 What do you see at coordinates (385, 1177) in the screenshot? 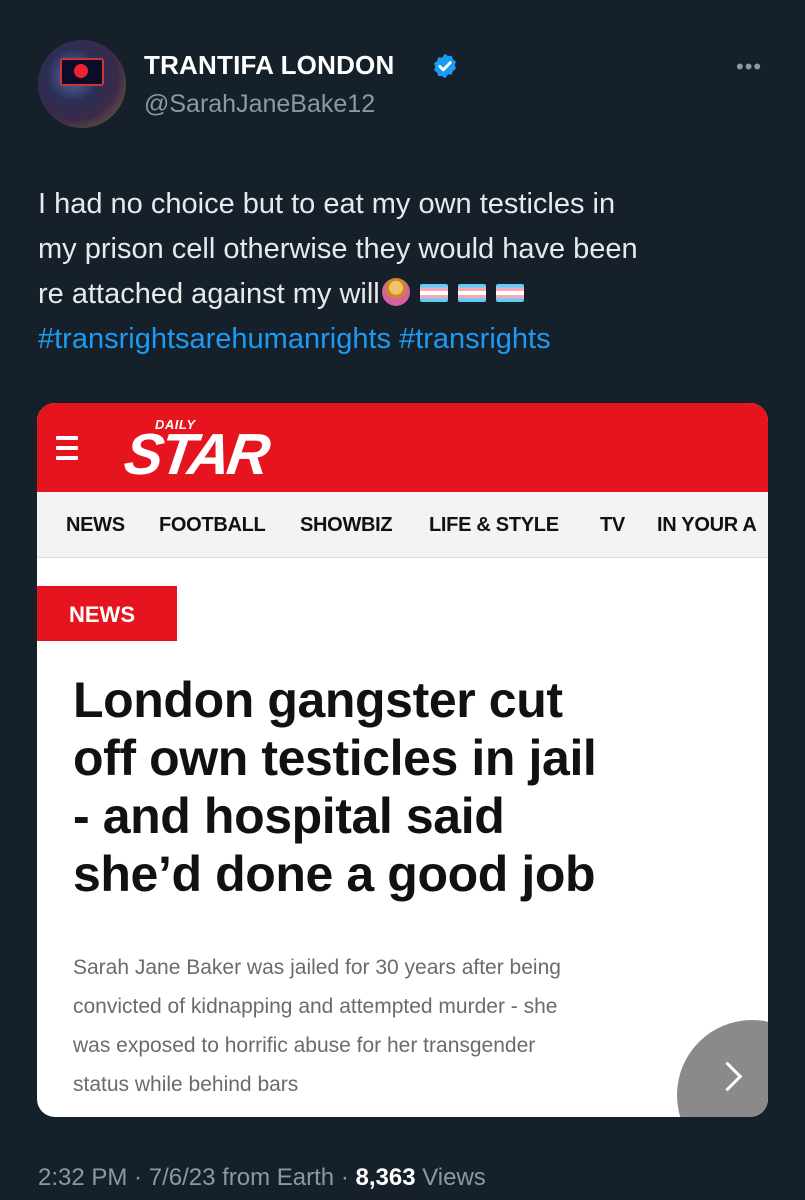
I see `views-count: 8,363` at bounding box center [385, 1177].